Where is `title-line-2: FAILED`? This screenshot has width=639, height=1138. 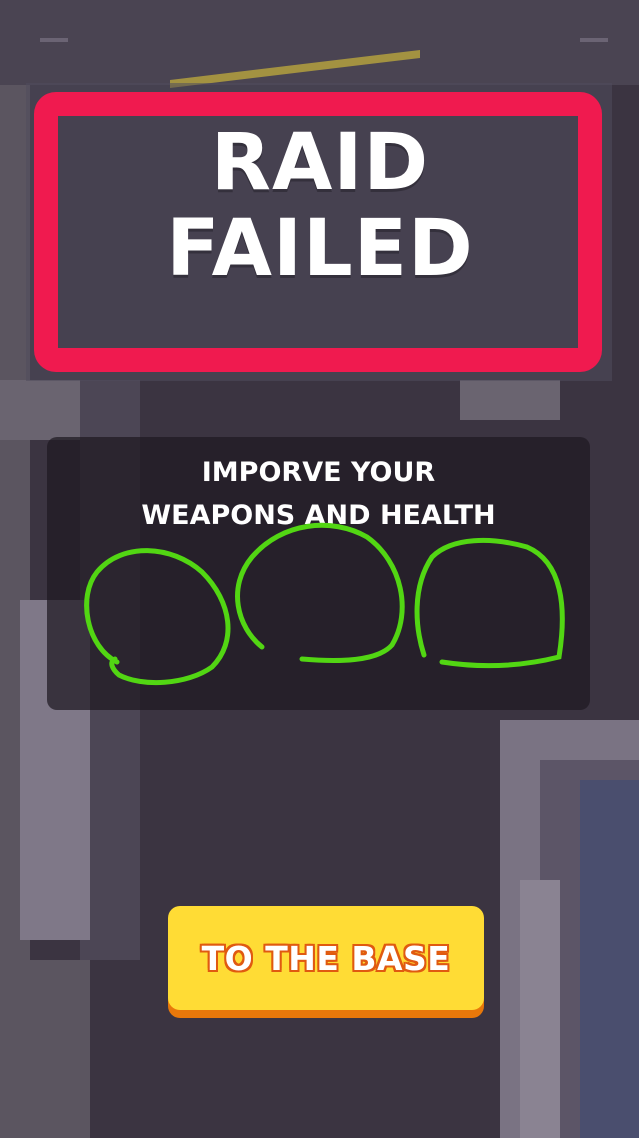
title-line-2: FAILED is located at coordinates (320, 249).